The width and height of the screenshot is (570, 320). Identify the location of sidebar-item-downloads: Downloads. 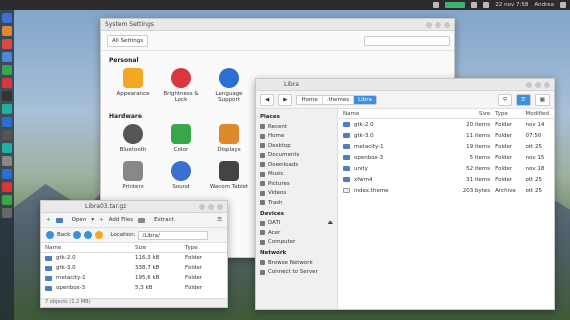
(296, 165).